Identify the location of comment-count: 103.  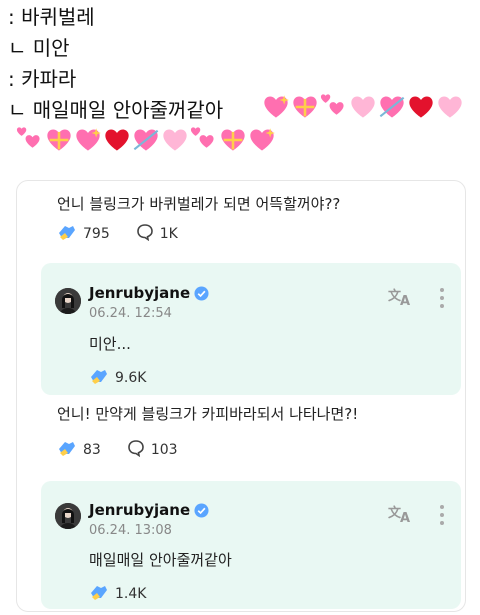
(164, 450).